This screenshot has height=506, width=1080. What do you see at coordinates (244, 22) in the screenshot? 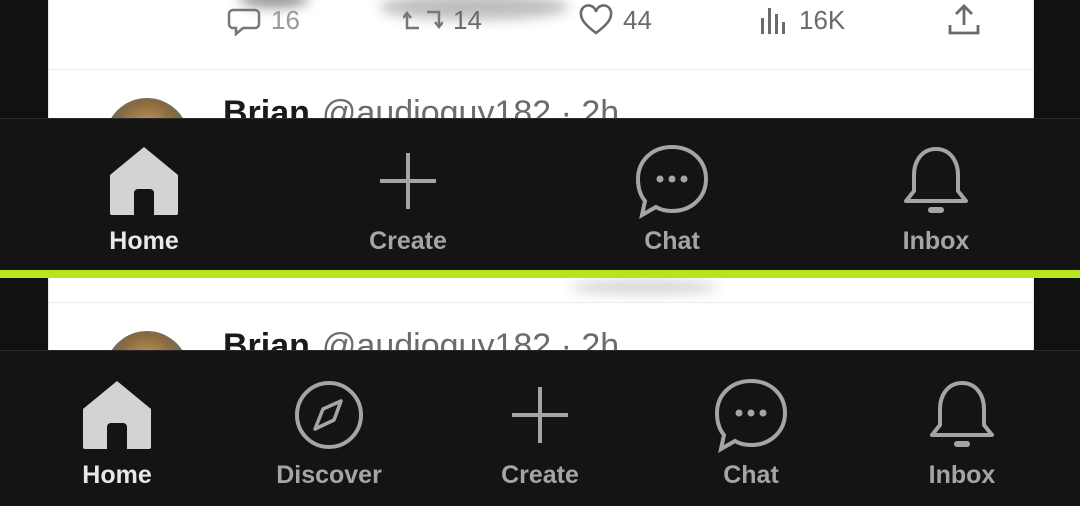
I see `reply-icon` at bounding box center [244, 22].